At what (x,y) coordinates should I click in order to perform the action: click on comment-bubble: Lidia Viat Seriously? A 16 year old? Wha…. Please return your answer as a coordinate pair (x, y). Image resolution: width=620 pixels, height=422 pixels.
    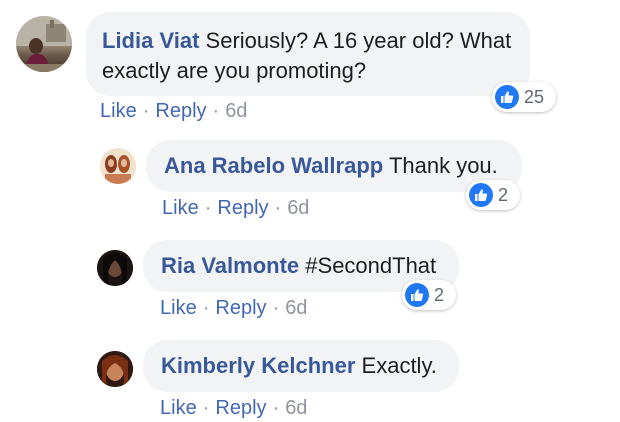
    Looking at the image, I should click on (308, 54).